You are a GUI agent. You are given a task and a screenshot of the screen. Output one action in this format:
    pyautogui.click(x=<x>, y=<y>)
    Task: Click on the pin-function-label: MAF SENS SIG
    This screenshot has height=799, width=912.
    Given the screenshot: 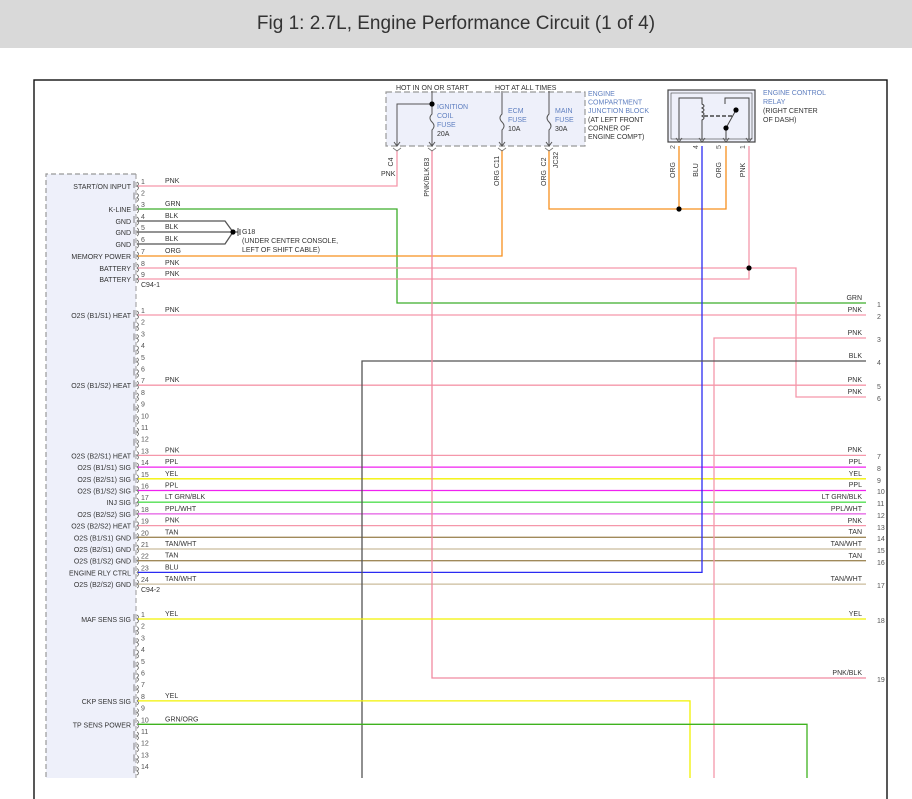 What is the action you would take?
    pyautogui.click(x=106, y=620)
    